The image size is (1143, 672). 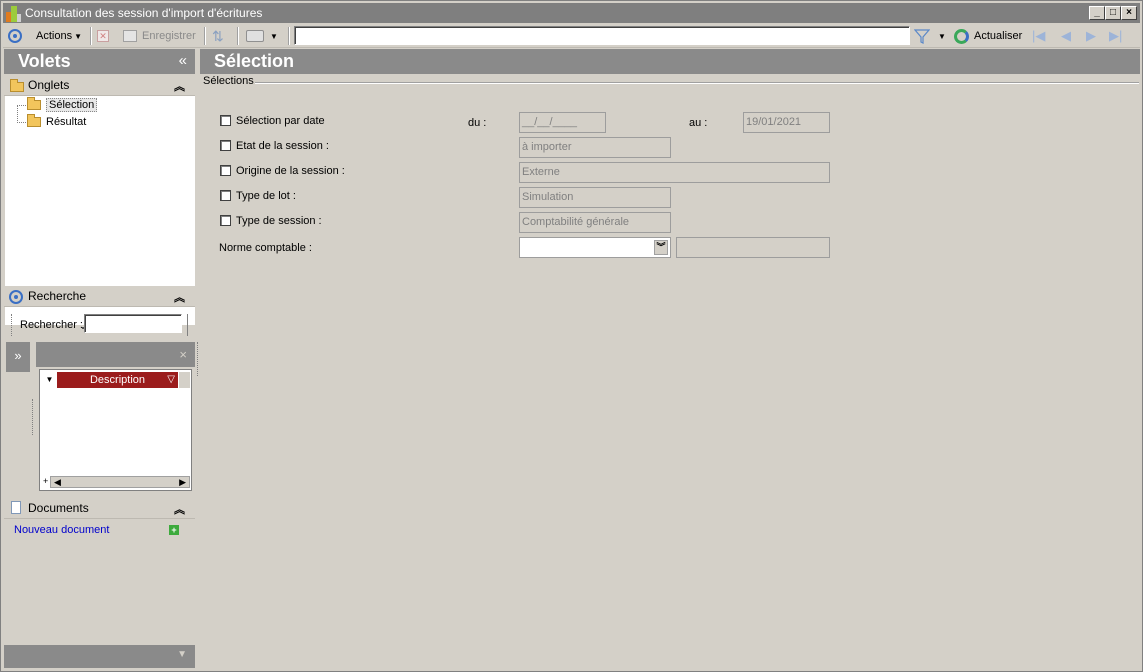 What do you see at coordinates (1129, 13) in the screenshot?
I see `close-button: ×` at bounding box center [1129, 13].